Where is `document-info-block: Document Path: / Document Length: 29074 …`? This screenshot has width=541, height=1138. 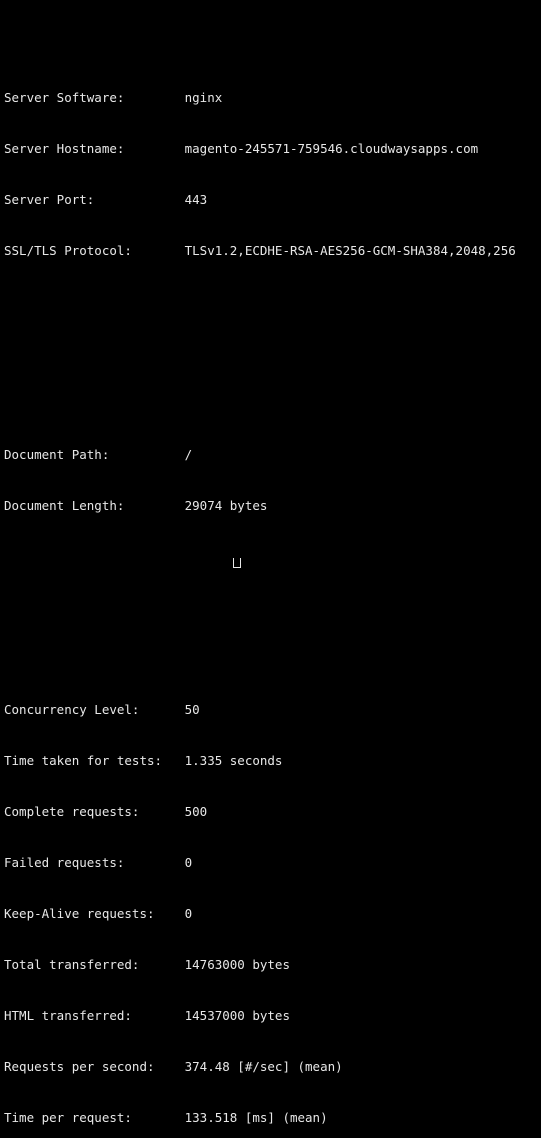
document-info-block: Document Path: / Document Length: 29074 … is located at coordinates (272, 480).